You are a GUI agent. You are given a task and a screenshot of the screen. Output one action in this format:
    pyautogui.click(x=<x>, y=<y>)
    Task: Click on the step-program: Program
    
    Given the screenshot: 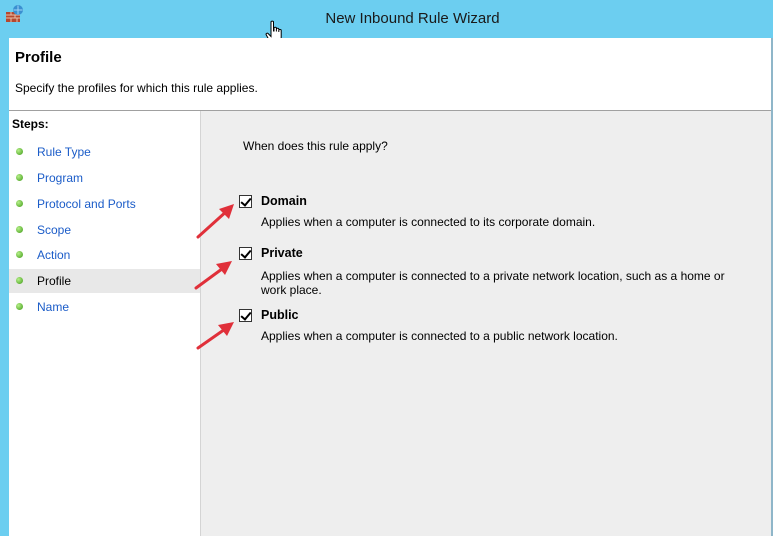 What is the action you would take?
    pyautogui.click(x=104, y=178)
    